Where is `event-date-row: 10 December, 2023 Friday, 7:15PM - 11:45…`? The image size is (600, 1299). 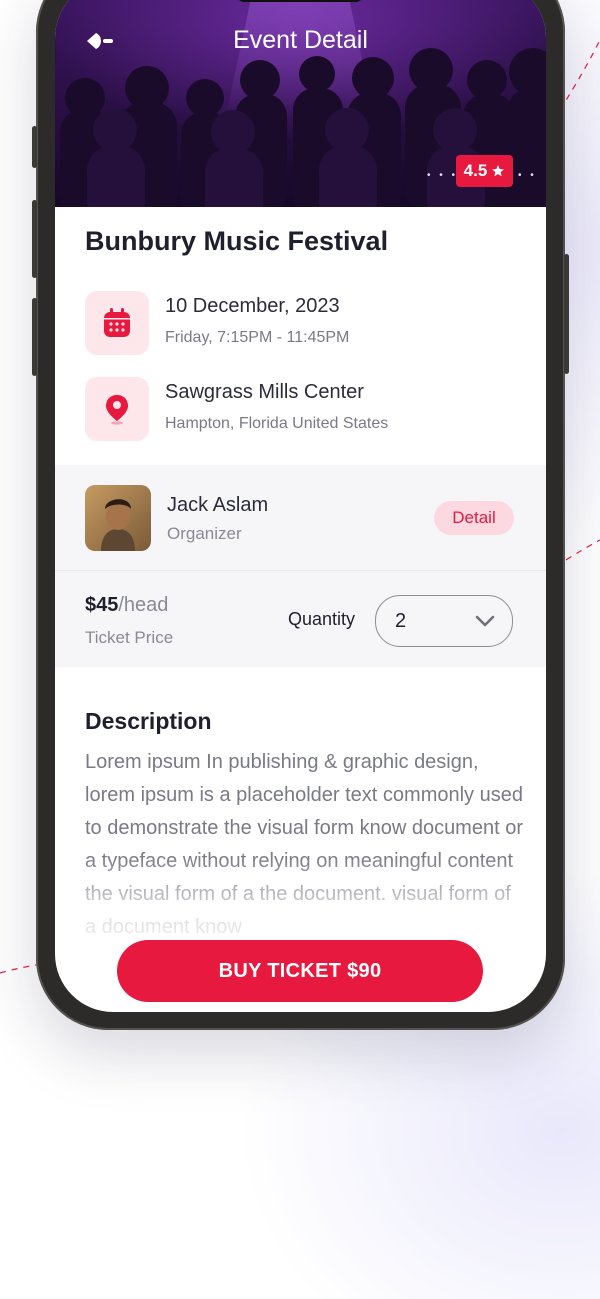
event-date-row: 10 December, 2023 Friday, 7:15PM - 11:45… is located at coordinates (305, 323).